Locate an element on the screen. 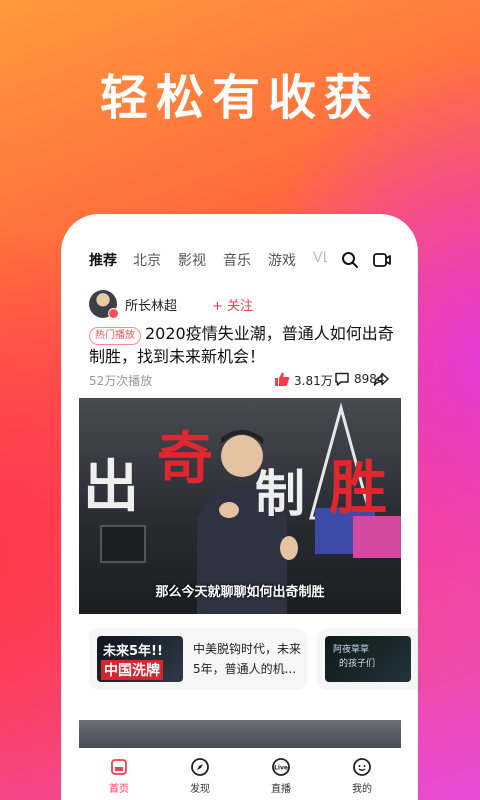 This screenshot has height=800, width=480. svg-text: 胜 is located at coordinates (358, 488).